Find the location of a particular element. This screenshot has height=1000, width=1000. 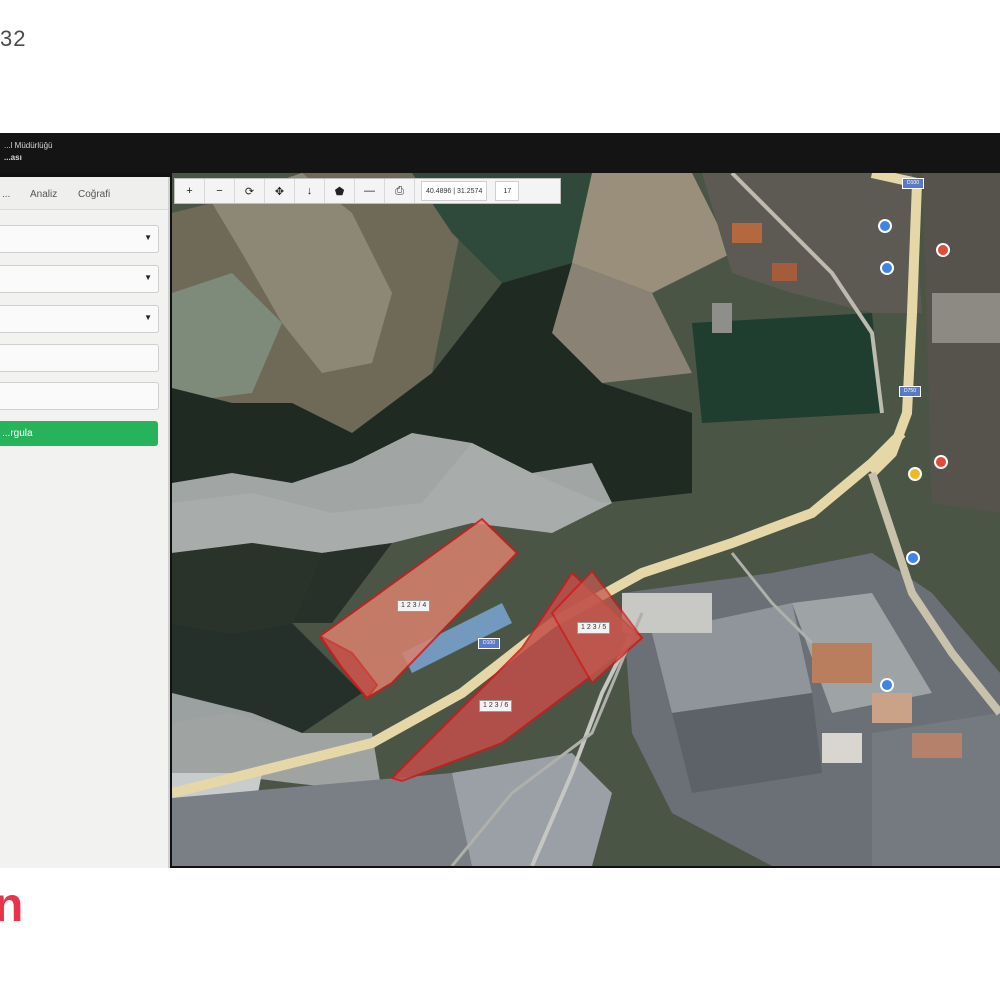

block-input is located at coordinates (79, 358).